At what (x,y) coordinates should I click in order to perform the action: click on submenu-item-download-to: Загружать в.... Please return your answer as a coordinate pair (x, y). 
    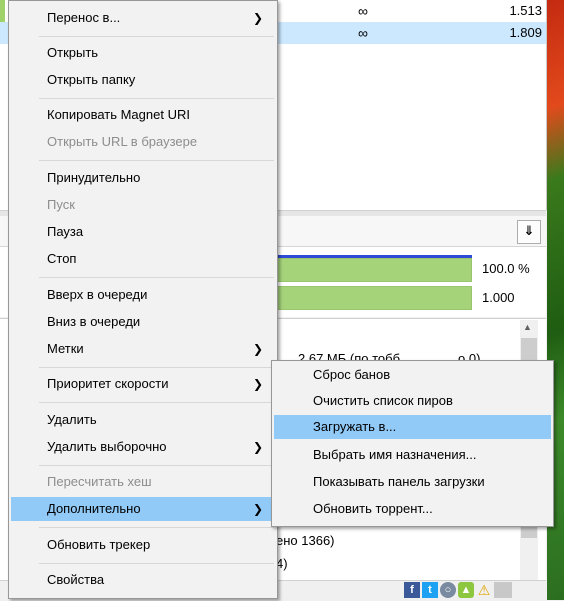
    Looking at the image, I should click on (412, 427).